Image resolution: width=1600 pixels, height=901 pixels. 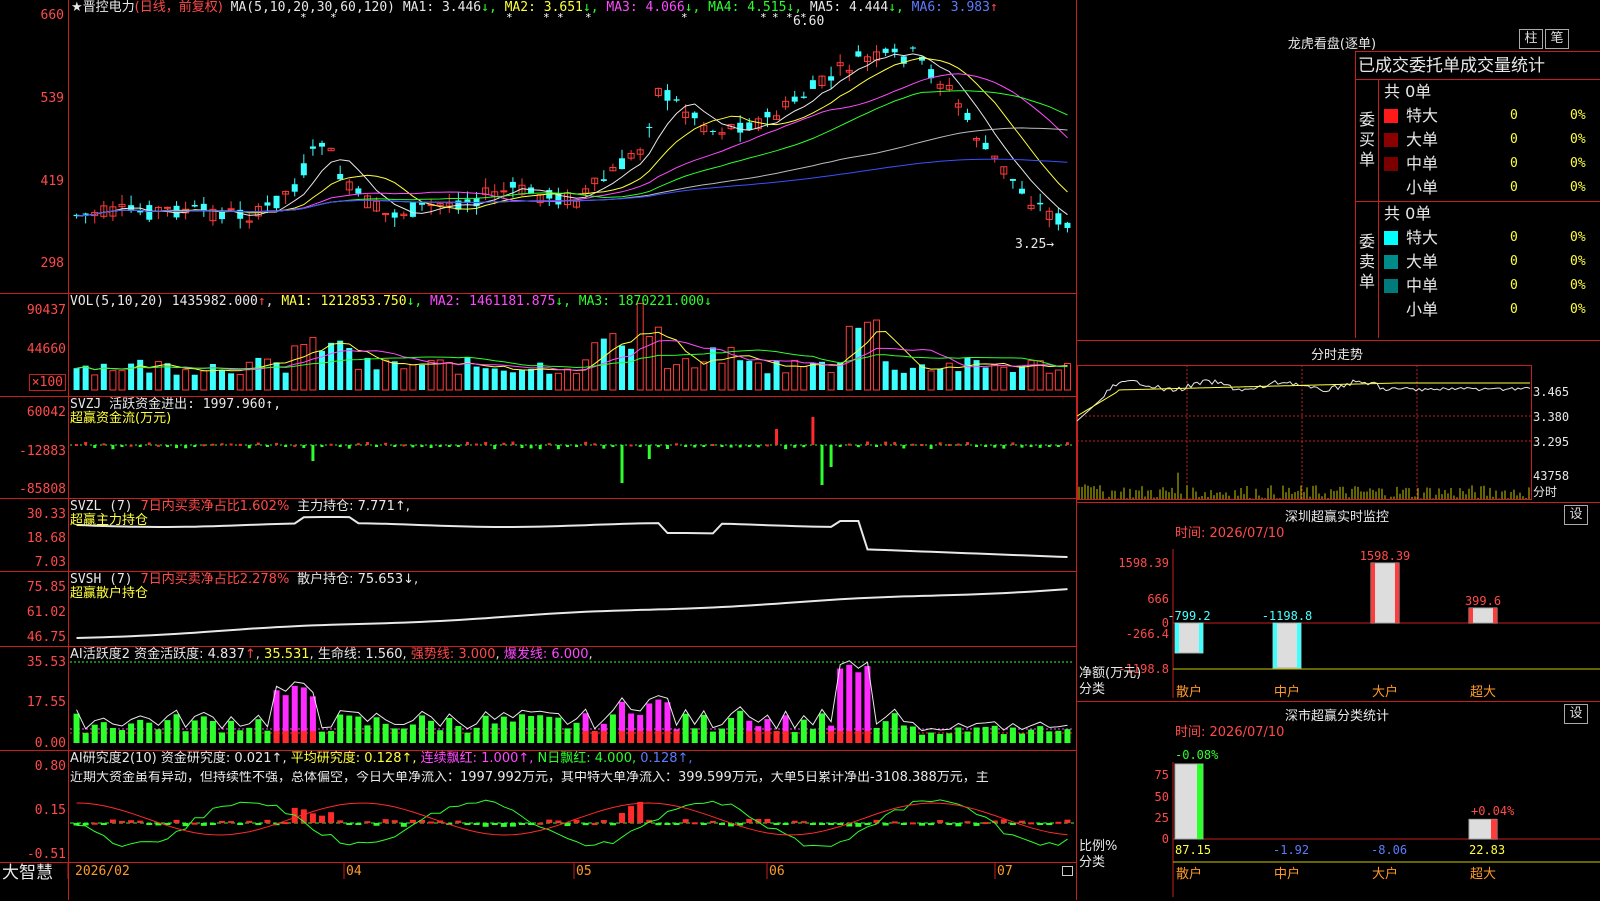 What do you see at coordinates (1408, 91) in the screenshot?
I see `order-total: 共 0单` at bounding box center [1408, 91].